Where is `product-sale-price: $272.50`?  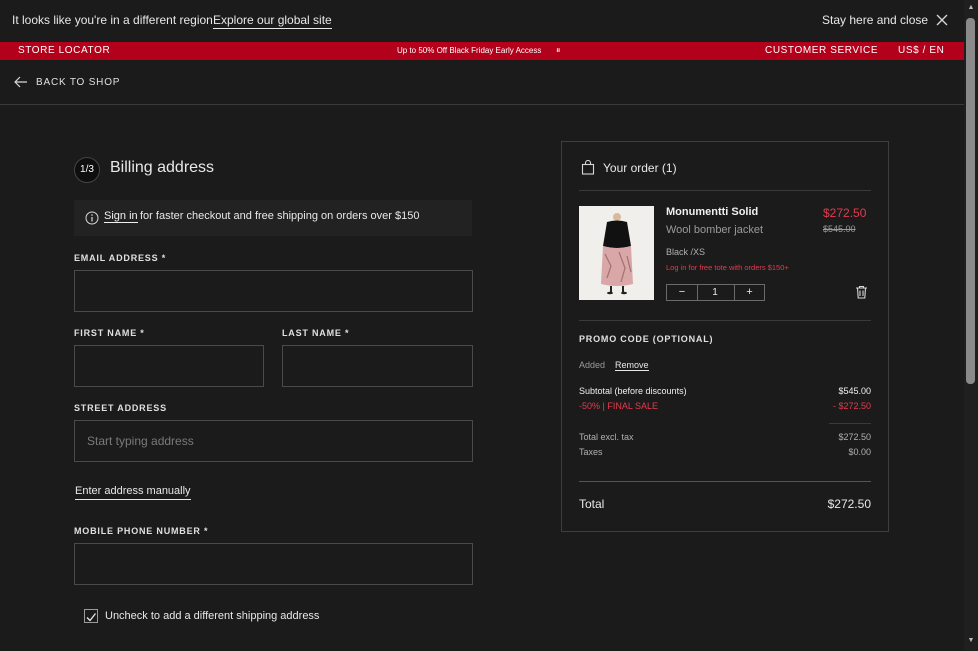 product-sale-price: $272.50 is located at coordinates (845, 213).